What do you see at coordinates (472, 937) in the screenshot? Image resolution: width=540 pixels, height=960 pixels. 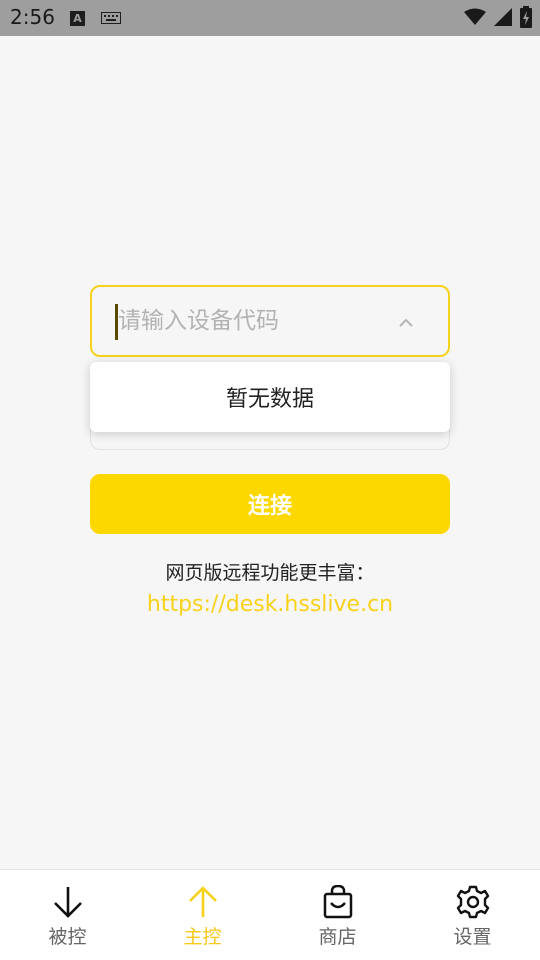 I see `nav-label-settings: 设置` at bounding box center [472, 937].